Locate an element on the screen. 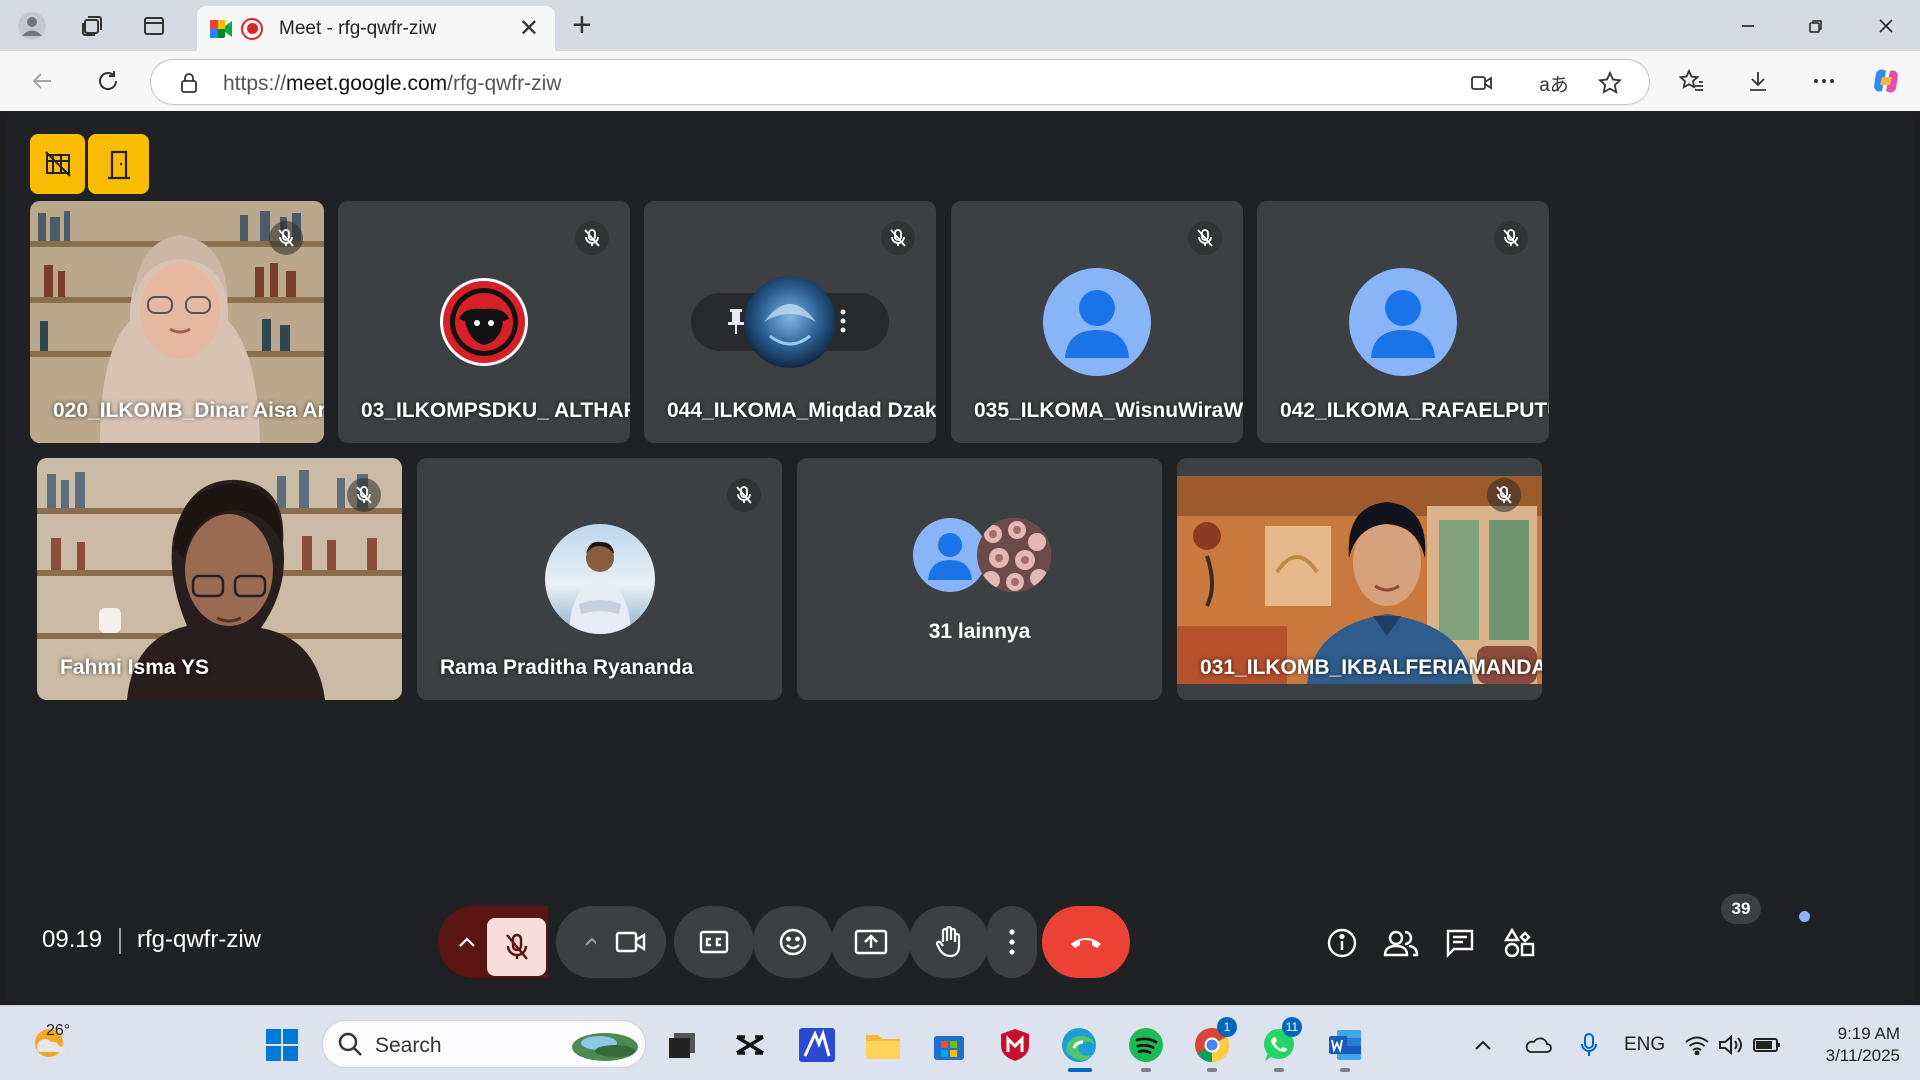 The height and width of the screenshot is (1080, 1920). participant-tile: 031_ILKOMB_IKBALFERIAMANDA is located at coordinates (1359, 579).